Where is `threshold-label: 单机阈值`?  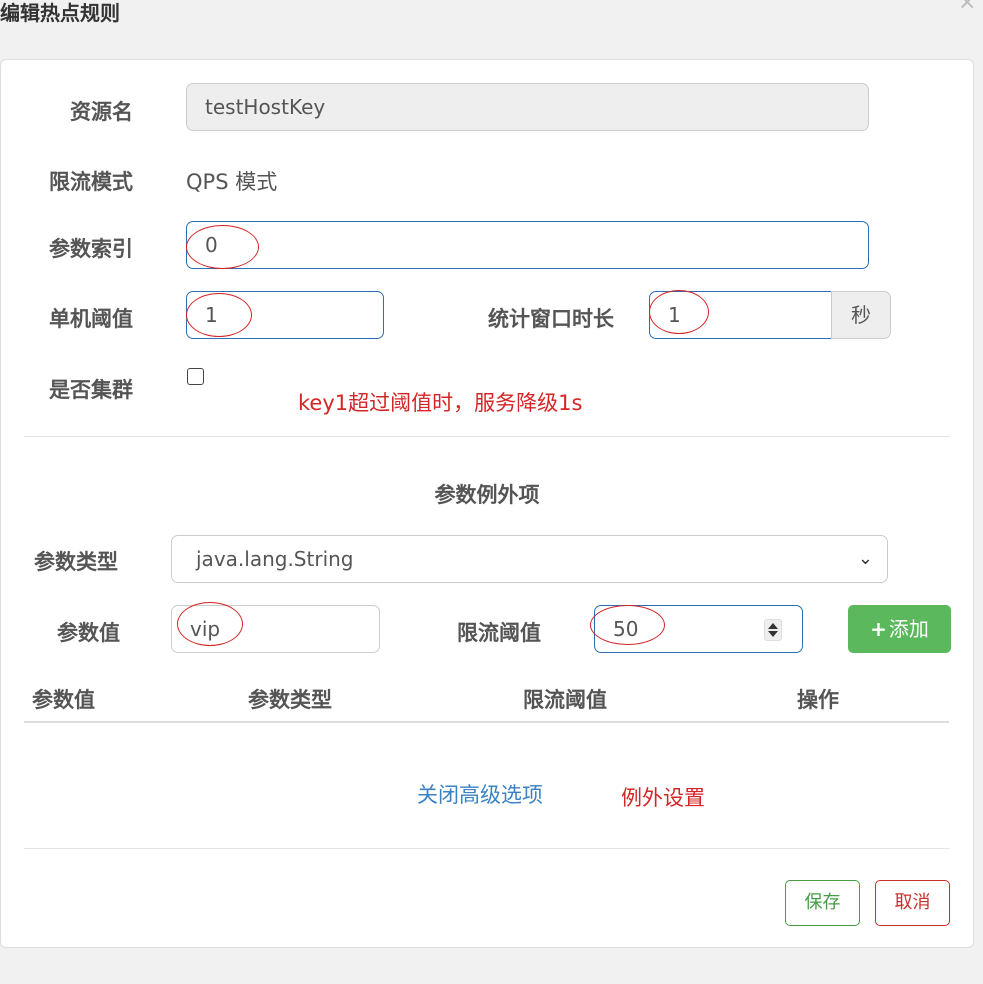
threshold-label: 单机阈值 is located at coordinates (91, 319).